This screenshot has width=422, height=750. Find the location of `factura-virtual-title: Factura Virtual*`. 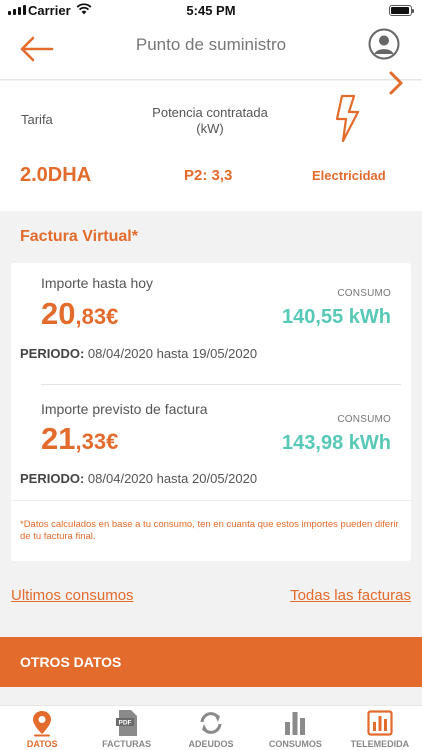

factura-virtual-title: Factura Virtual* is located at coordinates (79, 236).